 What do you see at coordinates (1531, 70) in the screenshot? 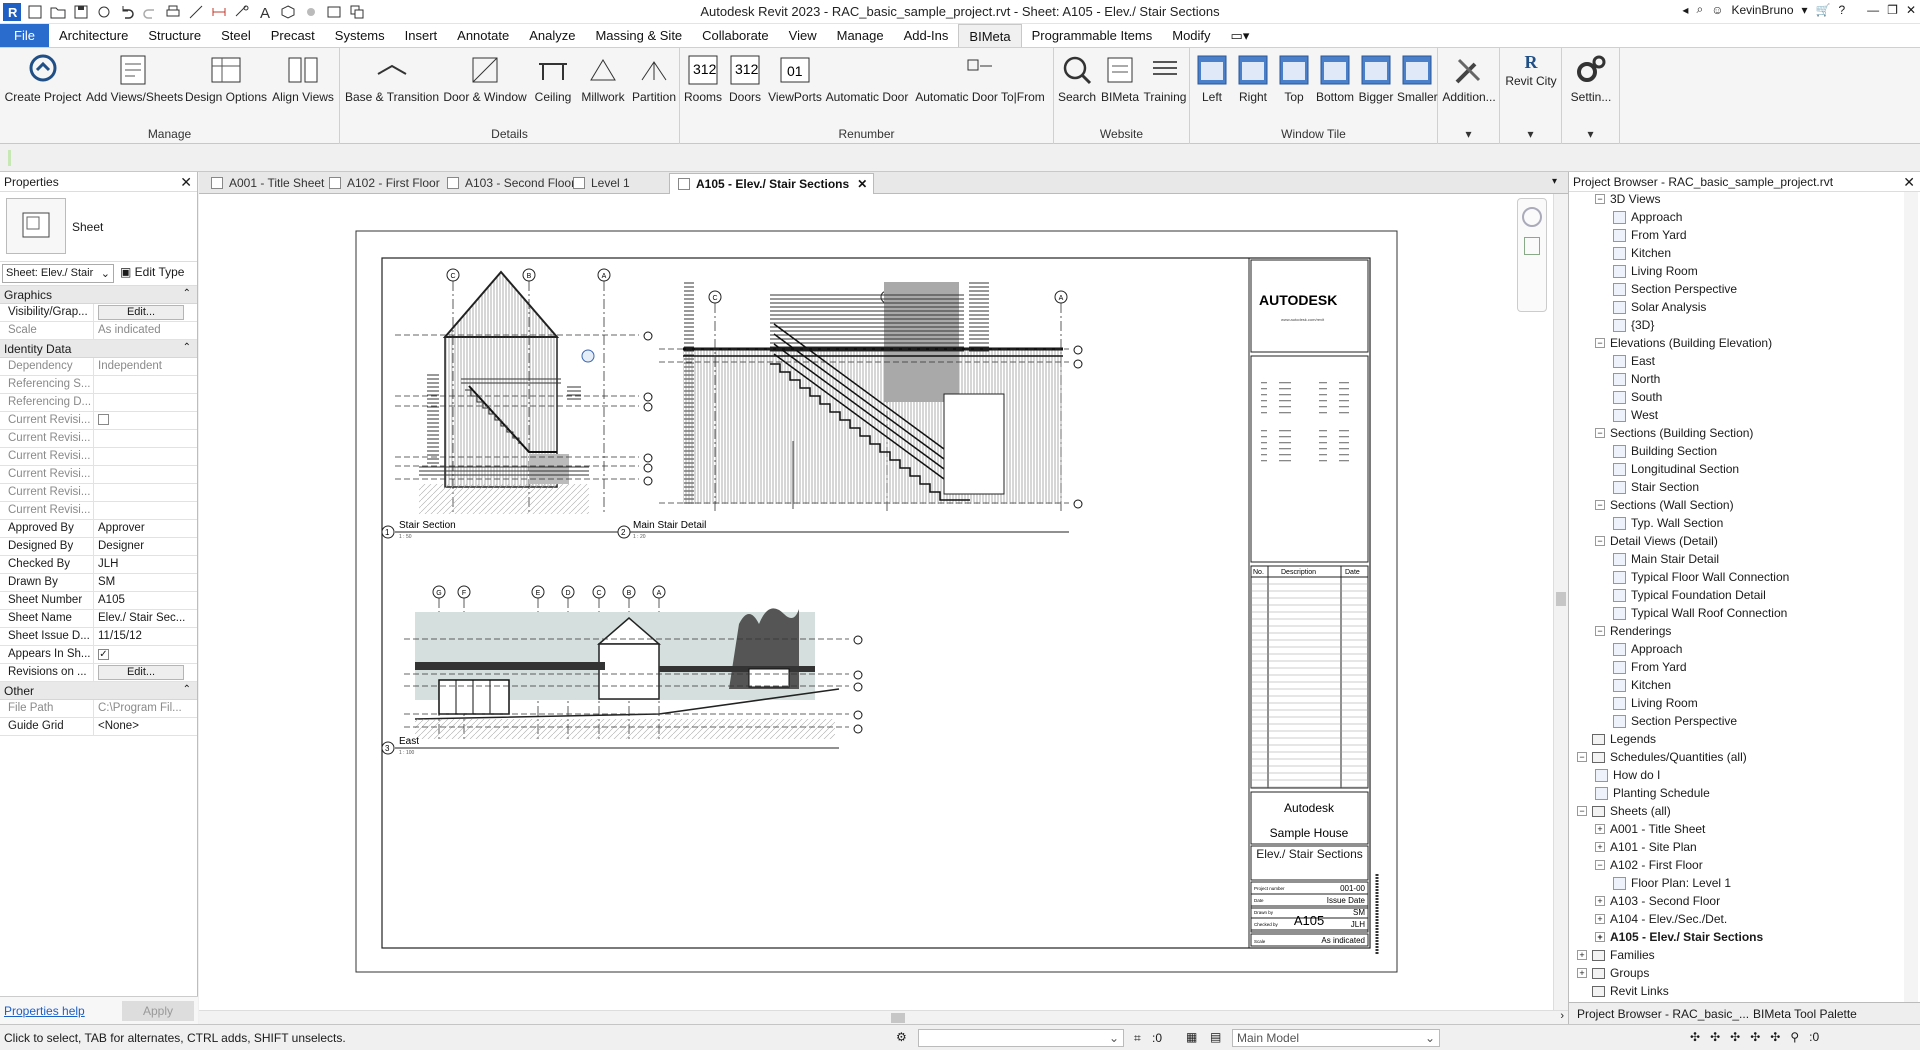
I see `revit-city-button: R Revit City` at bounding box center [1531, 70].